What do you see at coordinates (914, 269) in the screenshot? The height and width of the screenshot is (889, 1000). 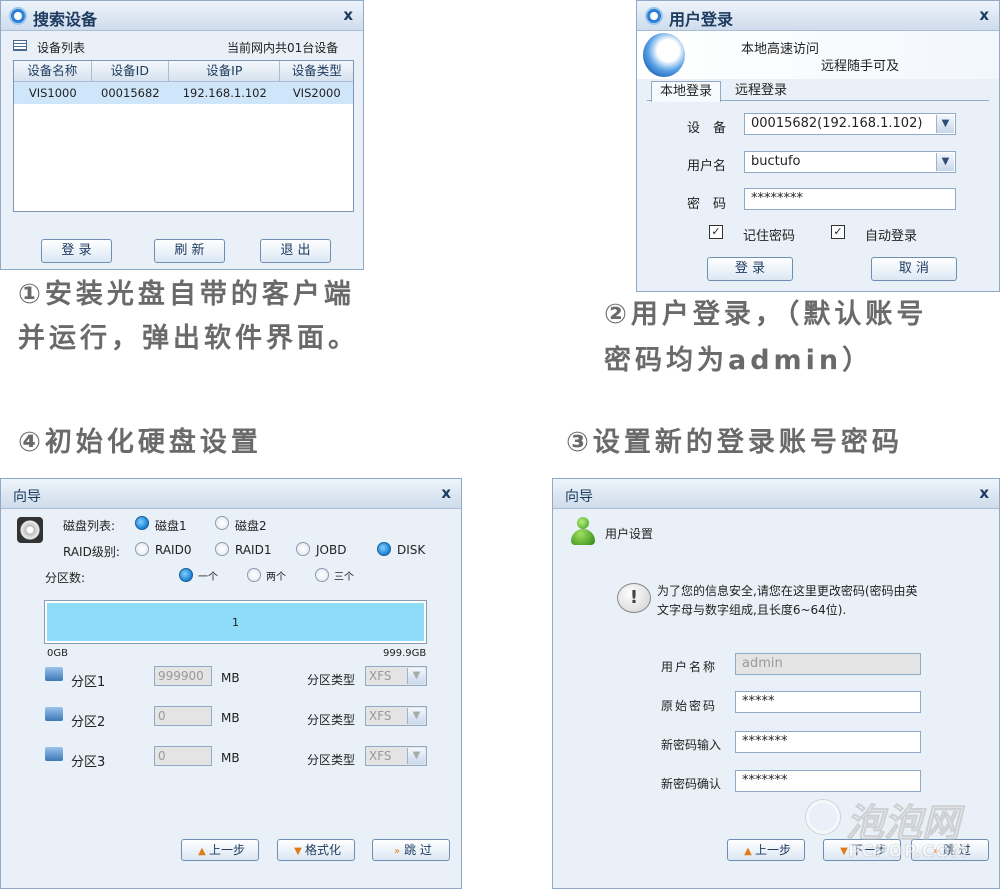 I see `cancel-button: 取 消` at bounding box center [914, 269].